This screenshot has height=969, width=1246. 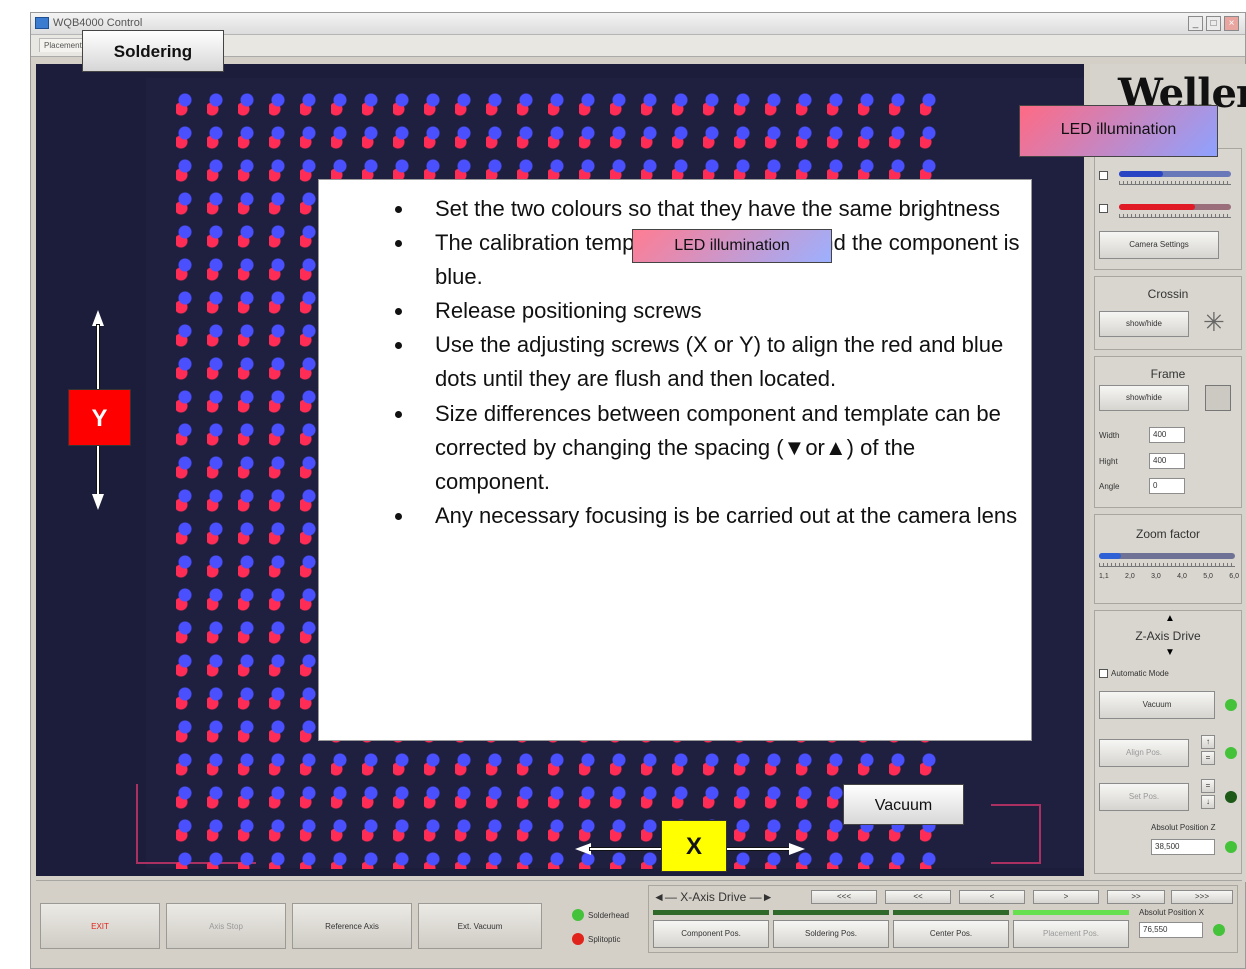 What do you see at coordinates (1130, 576) in the screenshot?
I see `zoom-tick-label: 2,0` at bounding box center [1130, 576].